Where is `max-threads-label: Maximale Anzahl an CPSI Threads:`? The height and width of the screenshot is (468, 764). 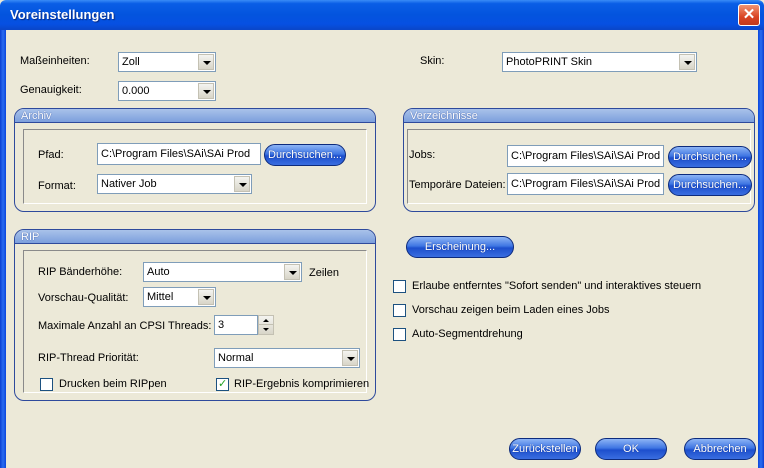 max-threads-label: Maximale Anzahl an CPSI Threads: is located at coordinates (125, 326).